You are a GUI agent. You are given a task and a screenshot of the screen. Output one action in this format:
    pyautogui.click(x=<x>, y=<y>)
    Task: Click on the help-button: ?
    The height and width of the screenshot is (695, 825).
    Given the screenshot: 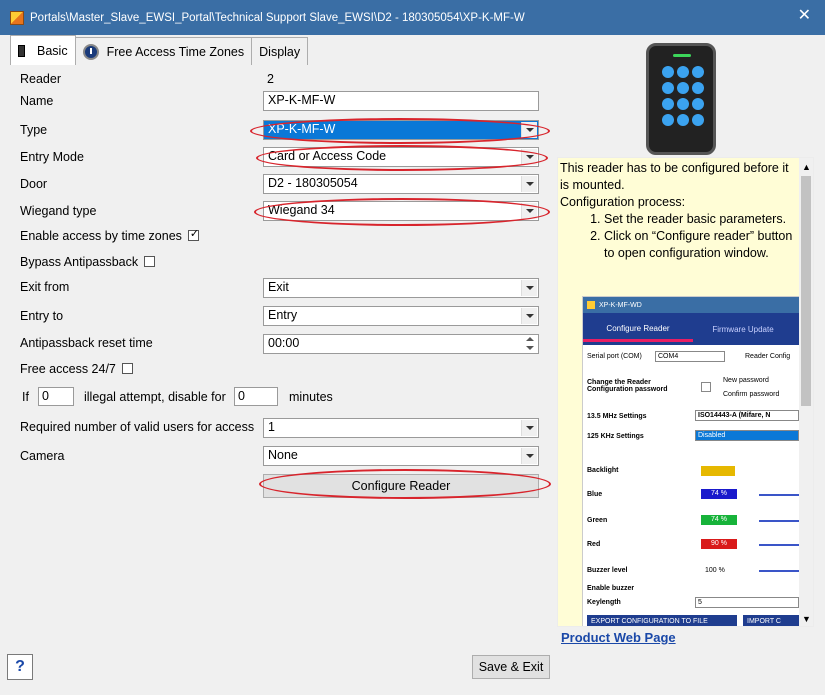 What is the action you would take?
    pyautogui.click(x=20, y=667)
    